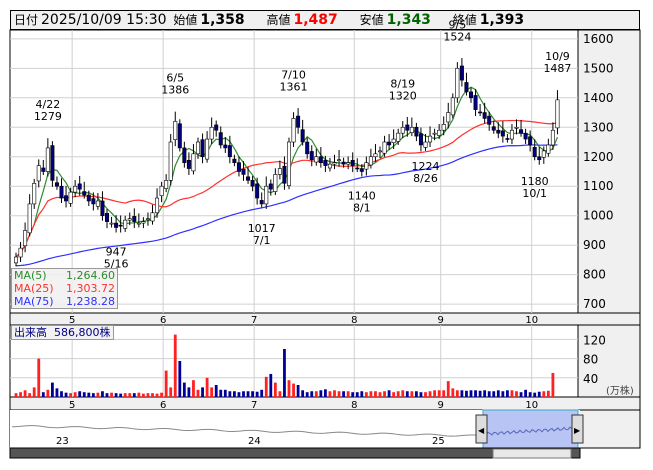  I want to click on ma5-label: MA(5), so click(30, 275).